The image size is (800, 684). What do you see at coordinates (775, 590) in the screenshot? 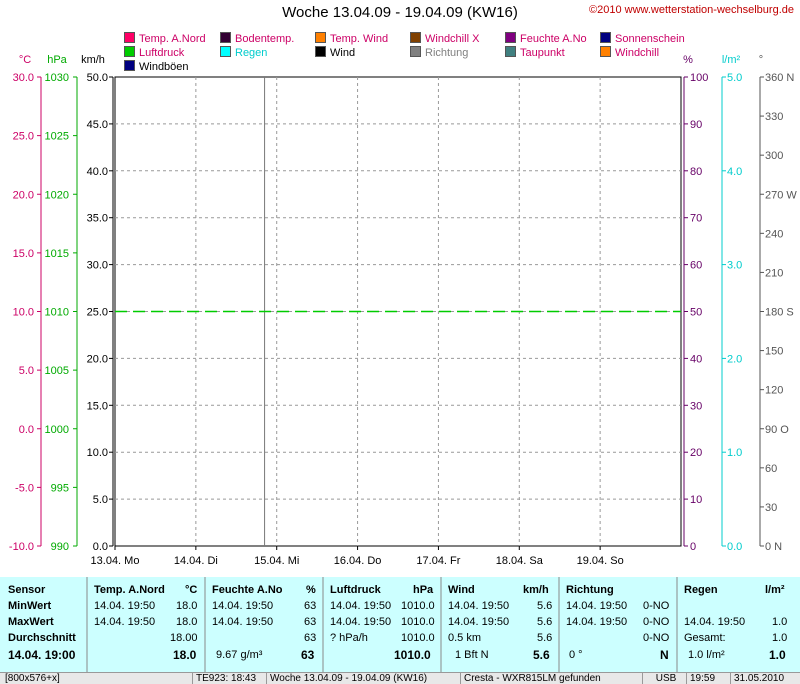
I see `rain-unit: l/m²` at bounding box center [775, 590].